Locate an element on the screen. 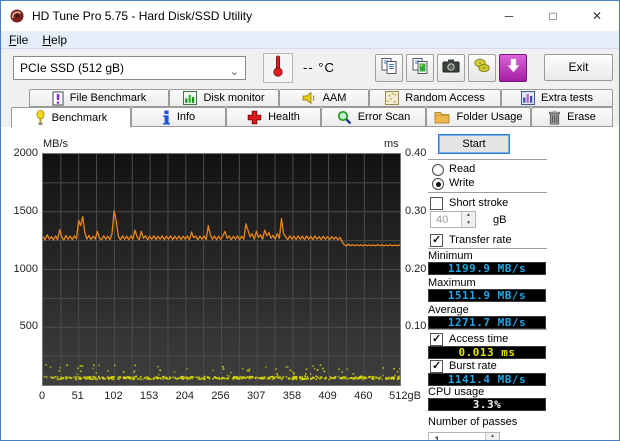 This screenshot has height=441, width=620. burst-rate-checkbox is located at coordinates (436, 366).